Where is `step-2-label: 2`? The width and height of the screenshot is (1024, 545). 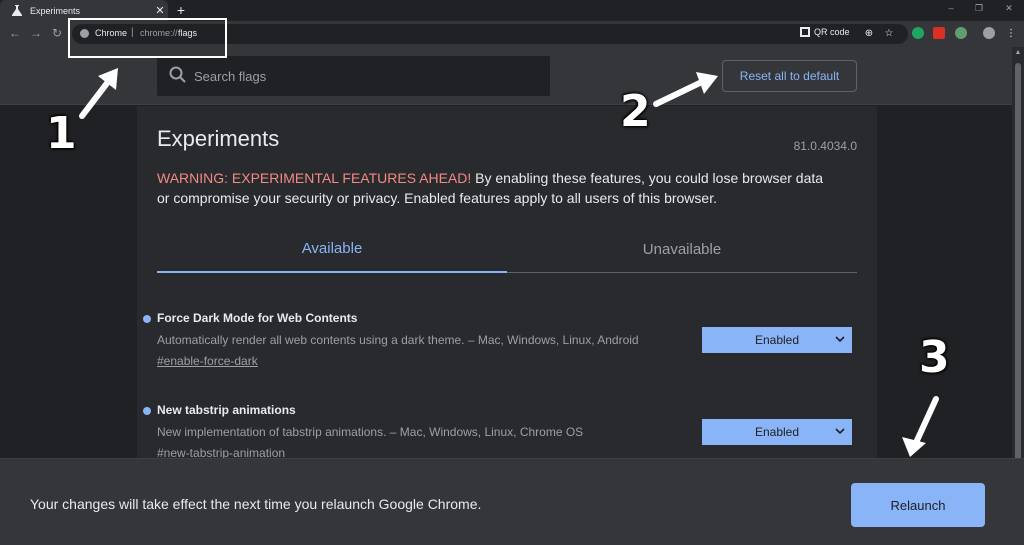
step-2-label: 2 is located at coordinates (635, 111).